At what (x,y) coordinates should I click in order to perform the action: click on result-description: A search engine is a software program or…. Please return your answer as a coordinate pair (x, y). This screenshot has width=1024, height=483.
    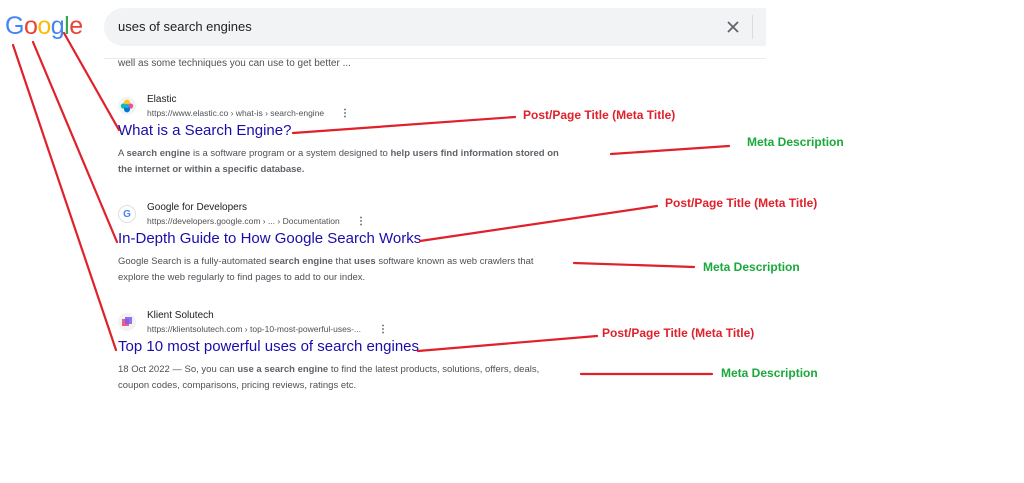
    Looking at the image, I should click on (338, 161).